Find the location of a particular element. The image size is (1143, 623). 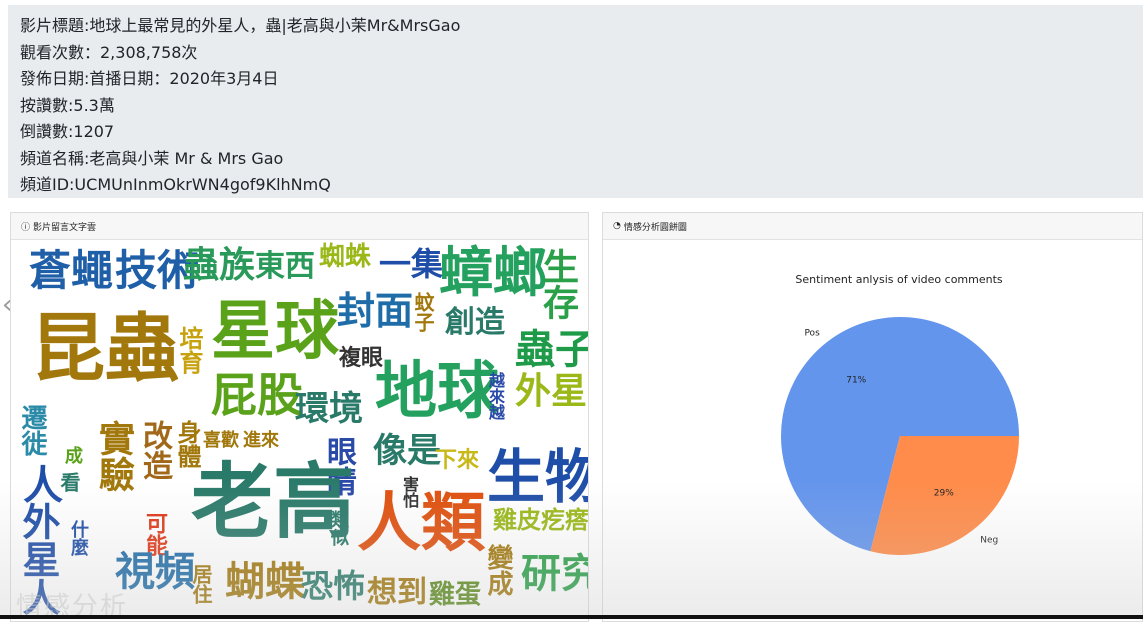

word: 一集 is located at coordinates (411, 264).